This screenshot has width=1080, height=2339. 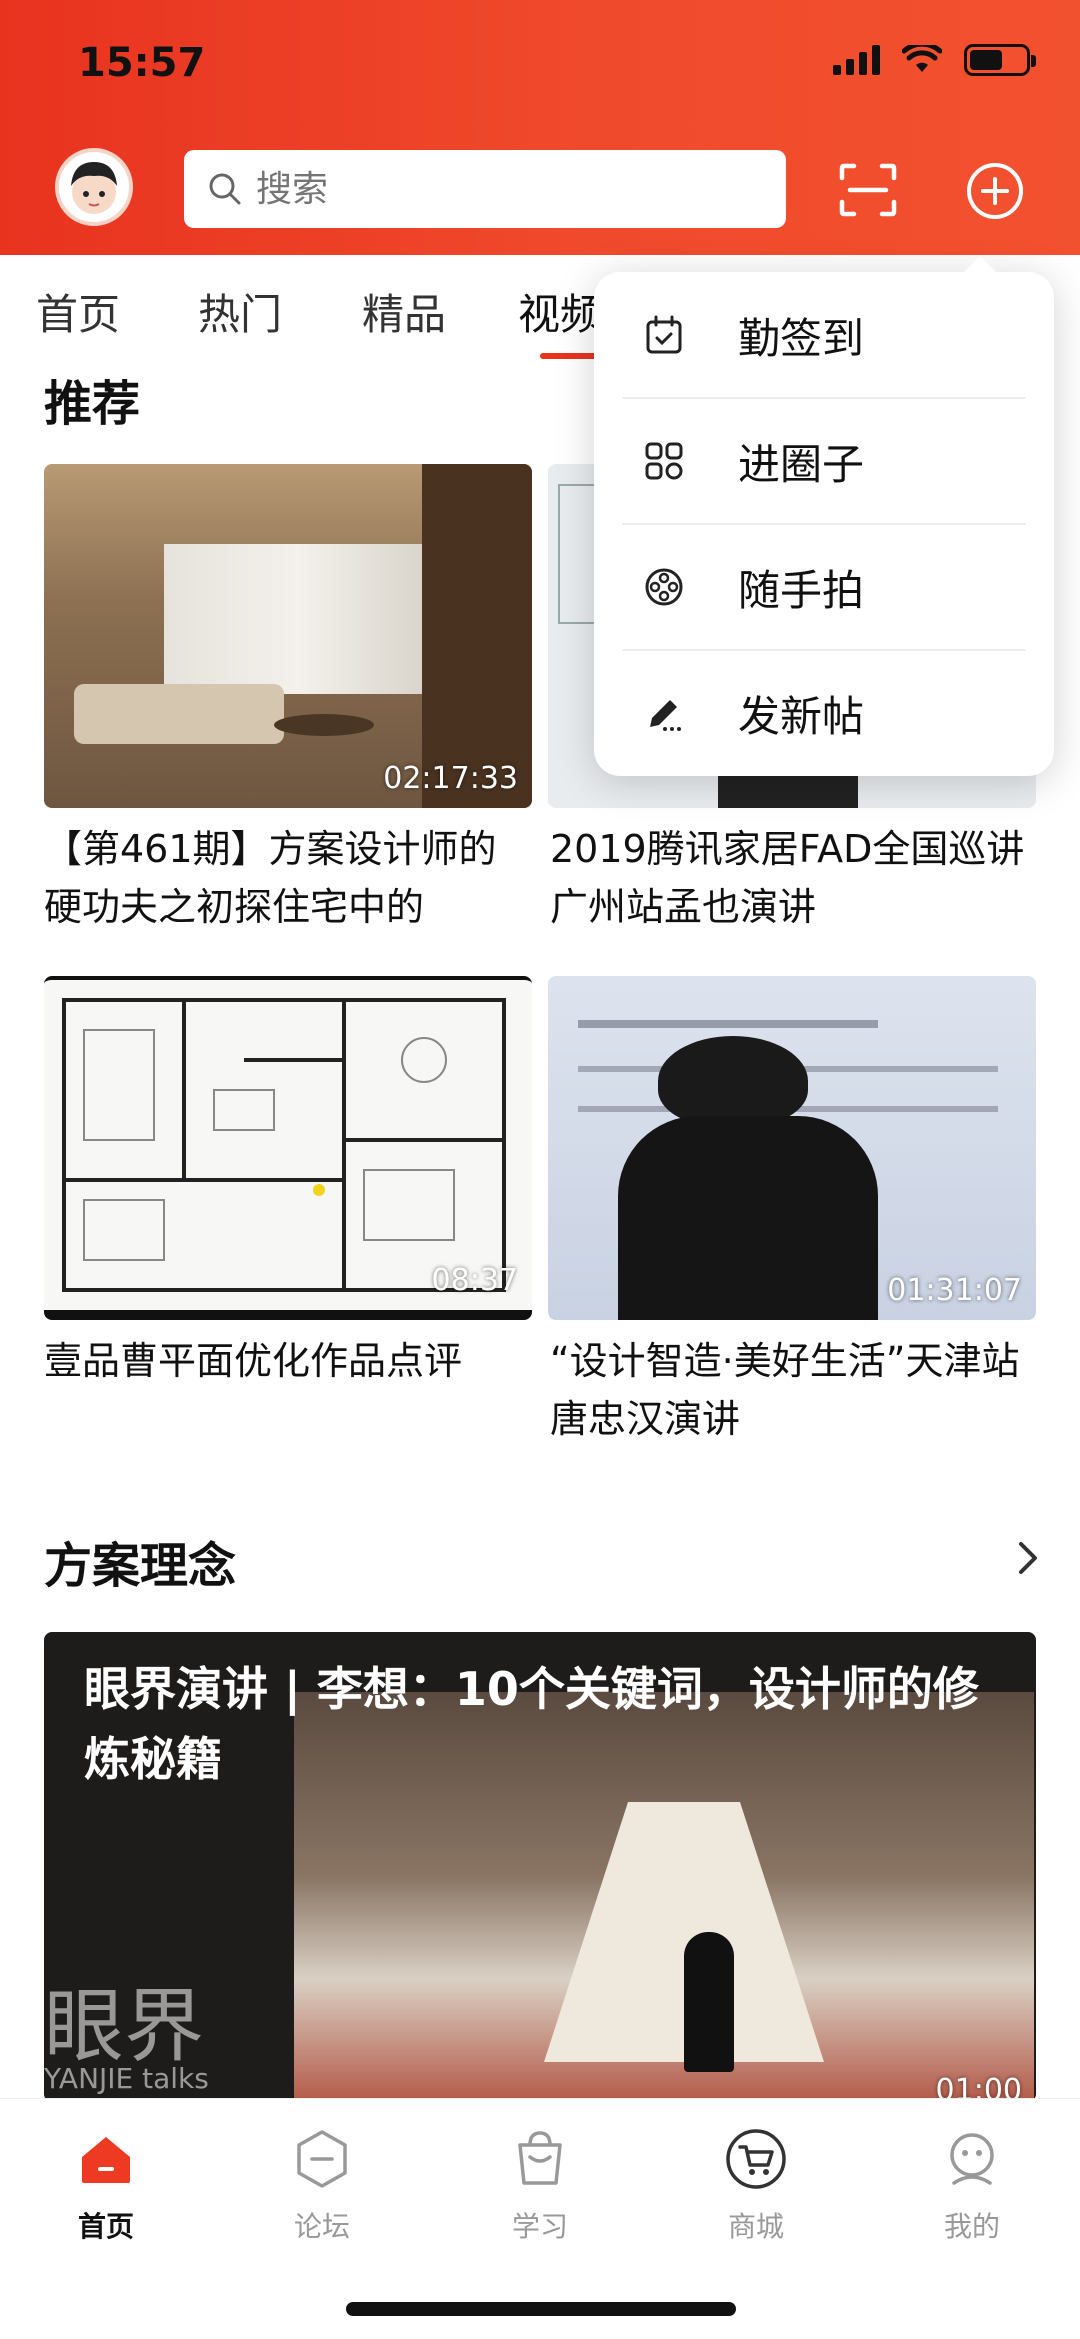 What do you see at coordinates (664, 461) in the screenshot?
I see `grid-circles-icon` at bounding box center [664, 461].